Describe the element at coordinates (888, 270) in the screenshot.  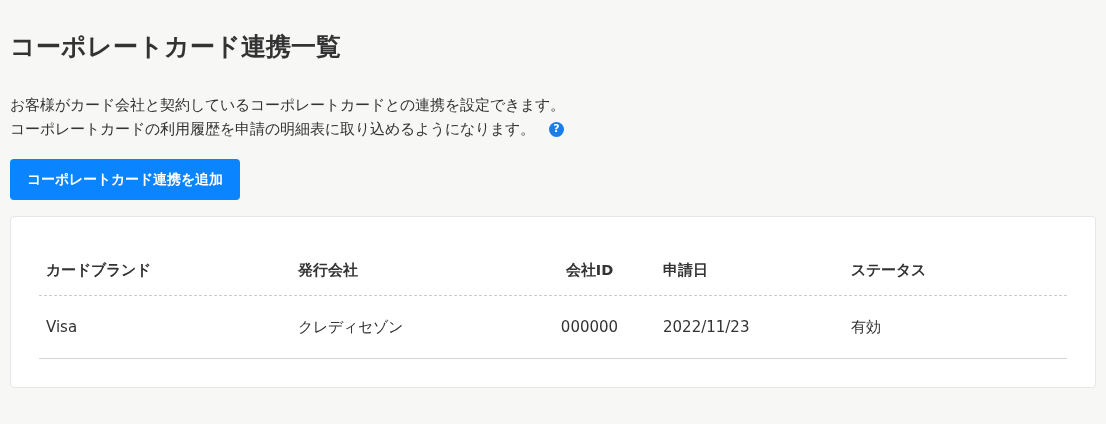
I see `column-header: ステータス` at that location.